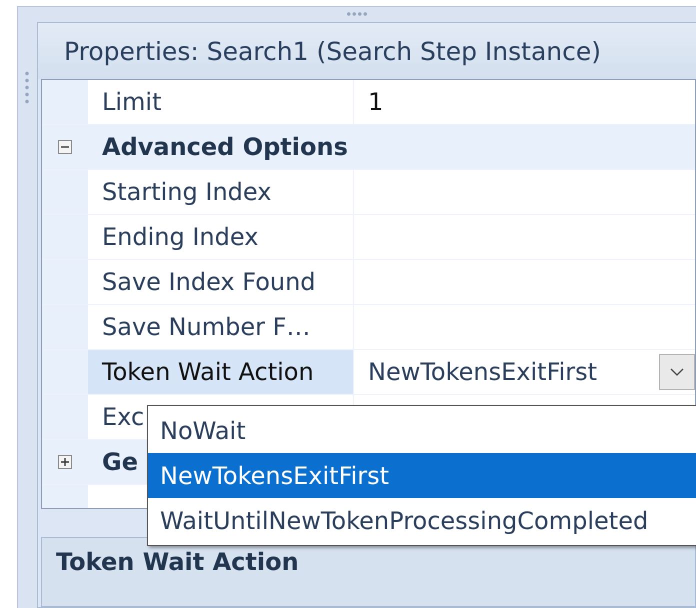  What do you see at coordinates (113, 462) in the screenshot?
I see `category-label: Ge` at bounding box center [113, 462].